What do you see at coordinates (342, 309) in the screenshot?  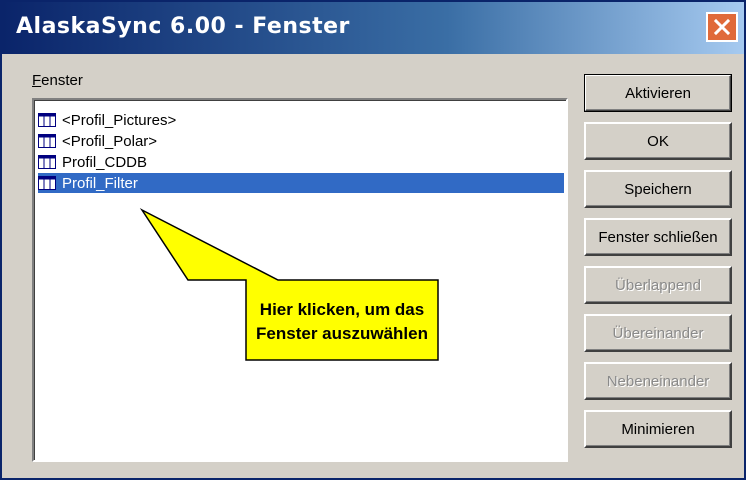 I see `callout-line-1: Hier klicken, um das` at bounding box center [342, 309].